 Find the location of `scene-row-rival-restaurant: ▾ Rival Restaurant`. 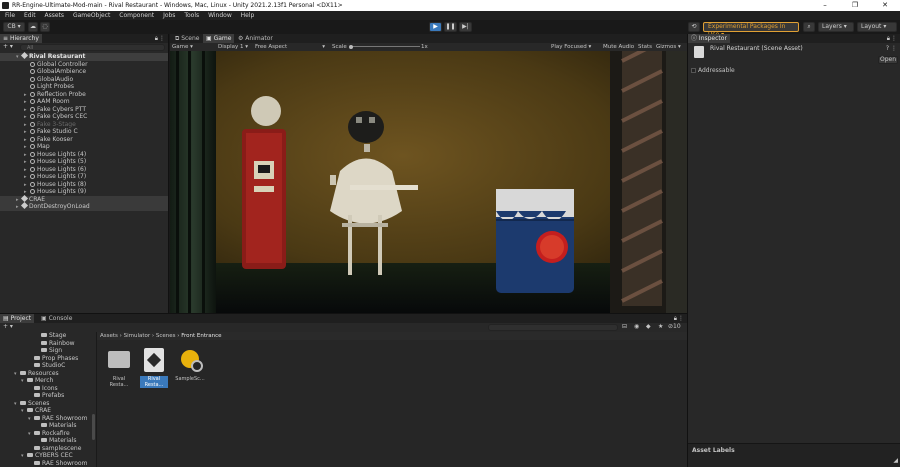

scene-row-rival-restaurant: ▾ Rival Restaurant is located at coordinates (84, 56).